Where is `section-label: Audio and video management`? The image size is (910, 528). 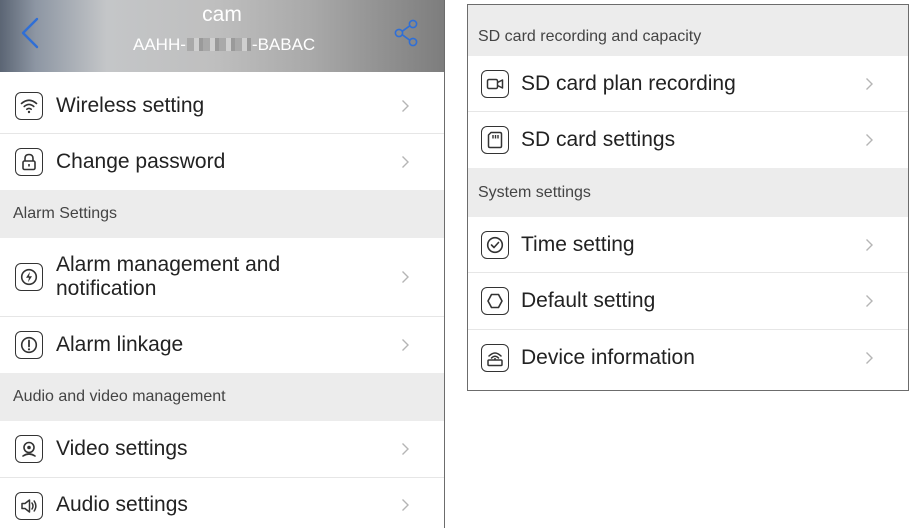 section-label: Audio and video management is located at coordinates (119, 396).